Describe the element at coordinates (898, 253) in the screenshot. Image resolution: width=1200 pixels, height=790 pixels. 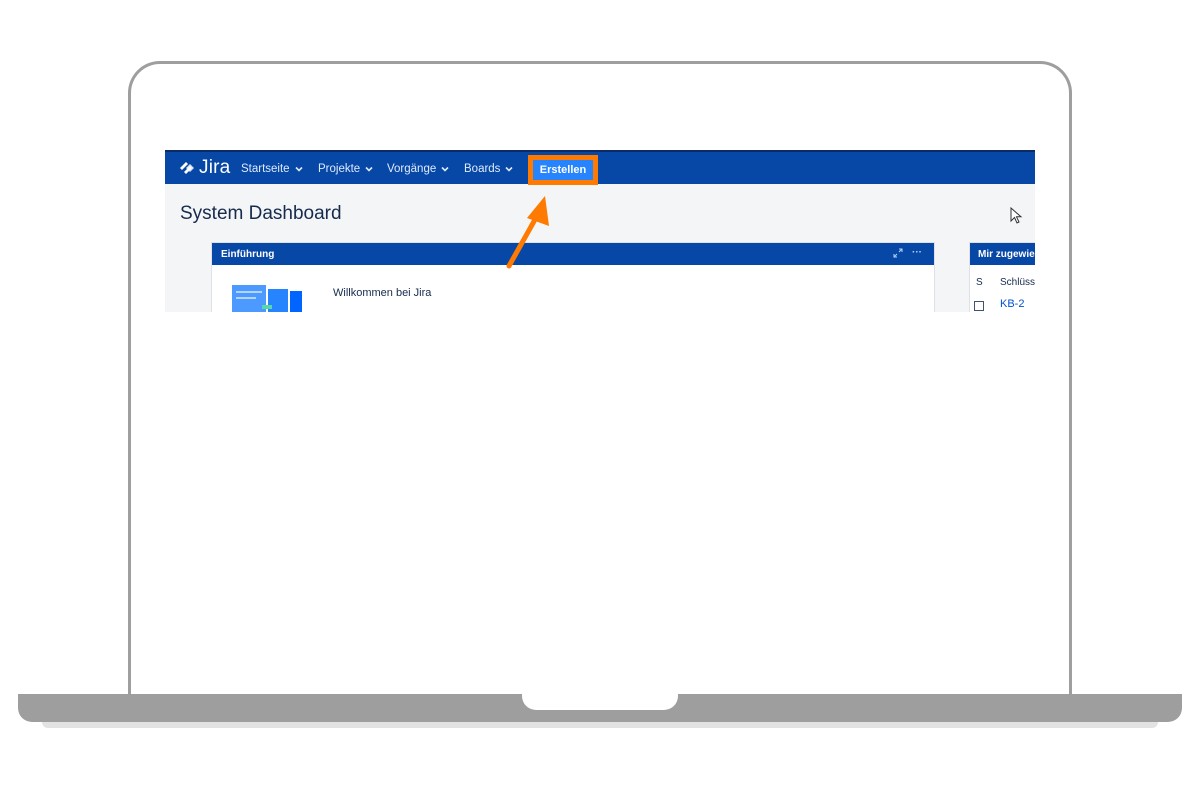
I see `expand-icon` at that location.